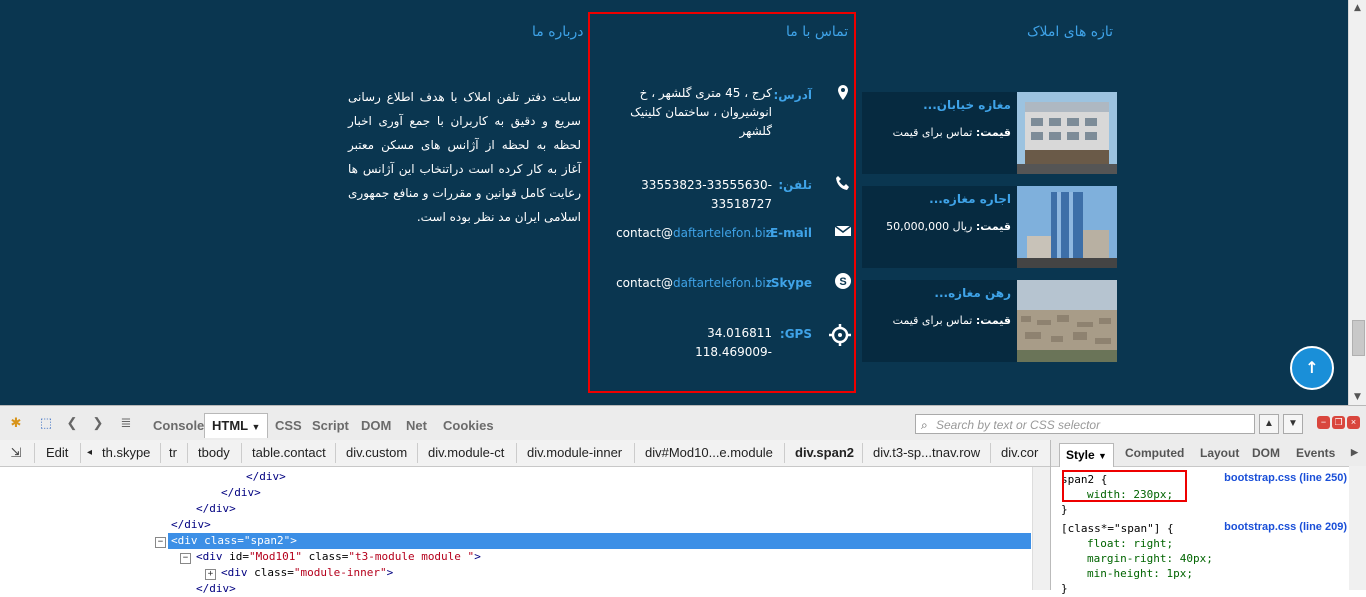 This screenshot has width=1366, height=597. What do you see at coordinates (1285, 527) in the screenshot?
I see `css-source-link: bootstrap.css (line 209)` at bounding box center [1285, 527].